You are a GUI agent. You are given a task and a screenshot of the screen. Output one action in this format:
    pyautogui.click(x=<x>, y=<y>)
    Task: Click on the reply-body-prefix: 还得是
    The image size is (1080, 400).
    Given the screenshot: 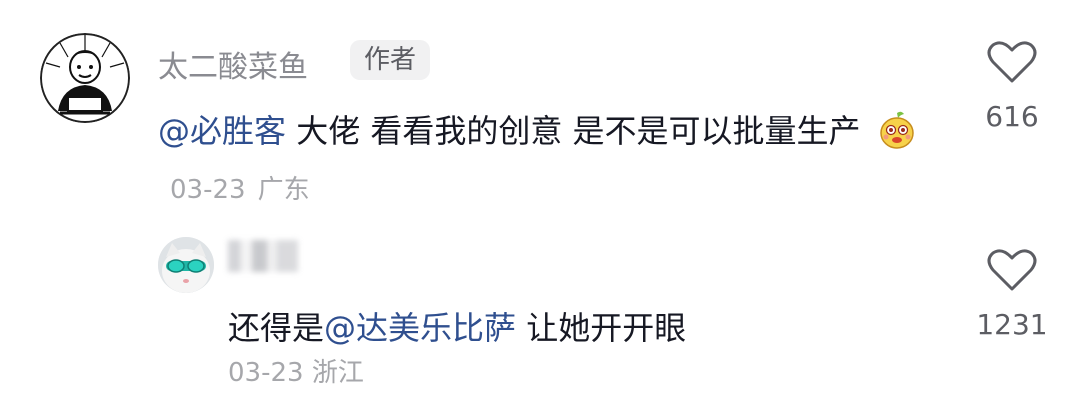 What is the action you would take?
    pyautogui.click(x=276, y=328)
    